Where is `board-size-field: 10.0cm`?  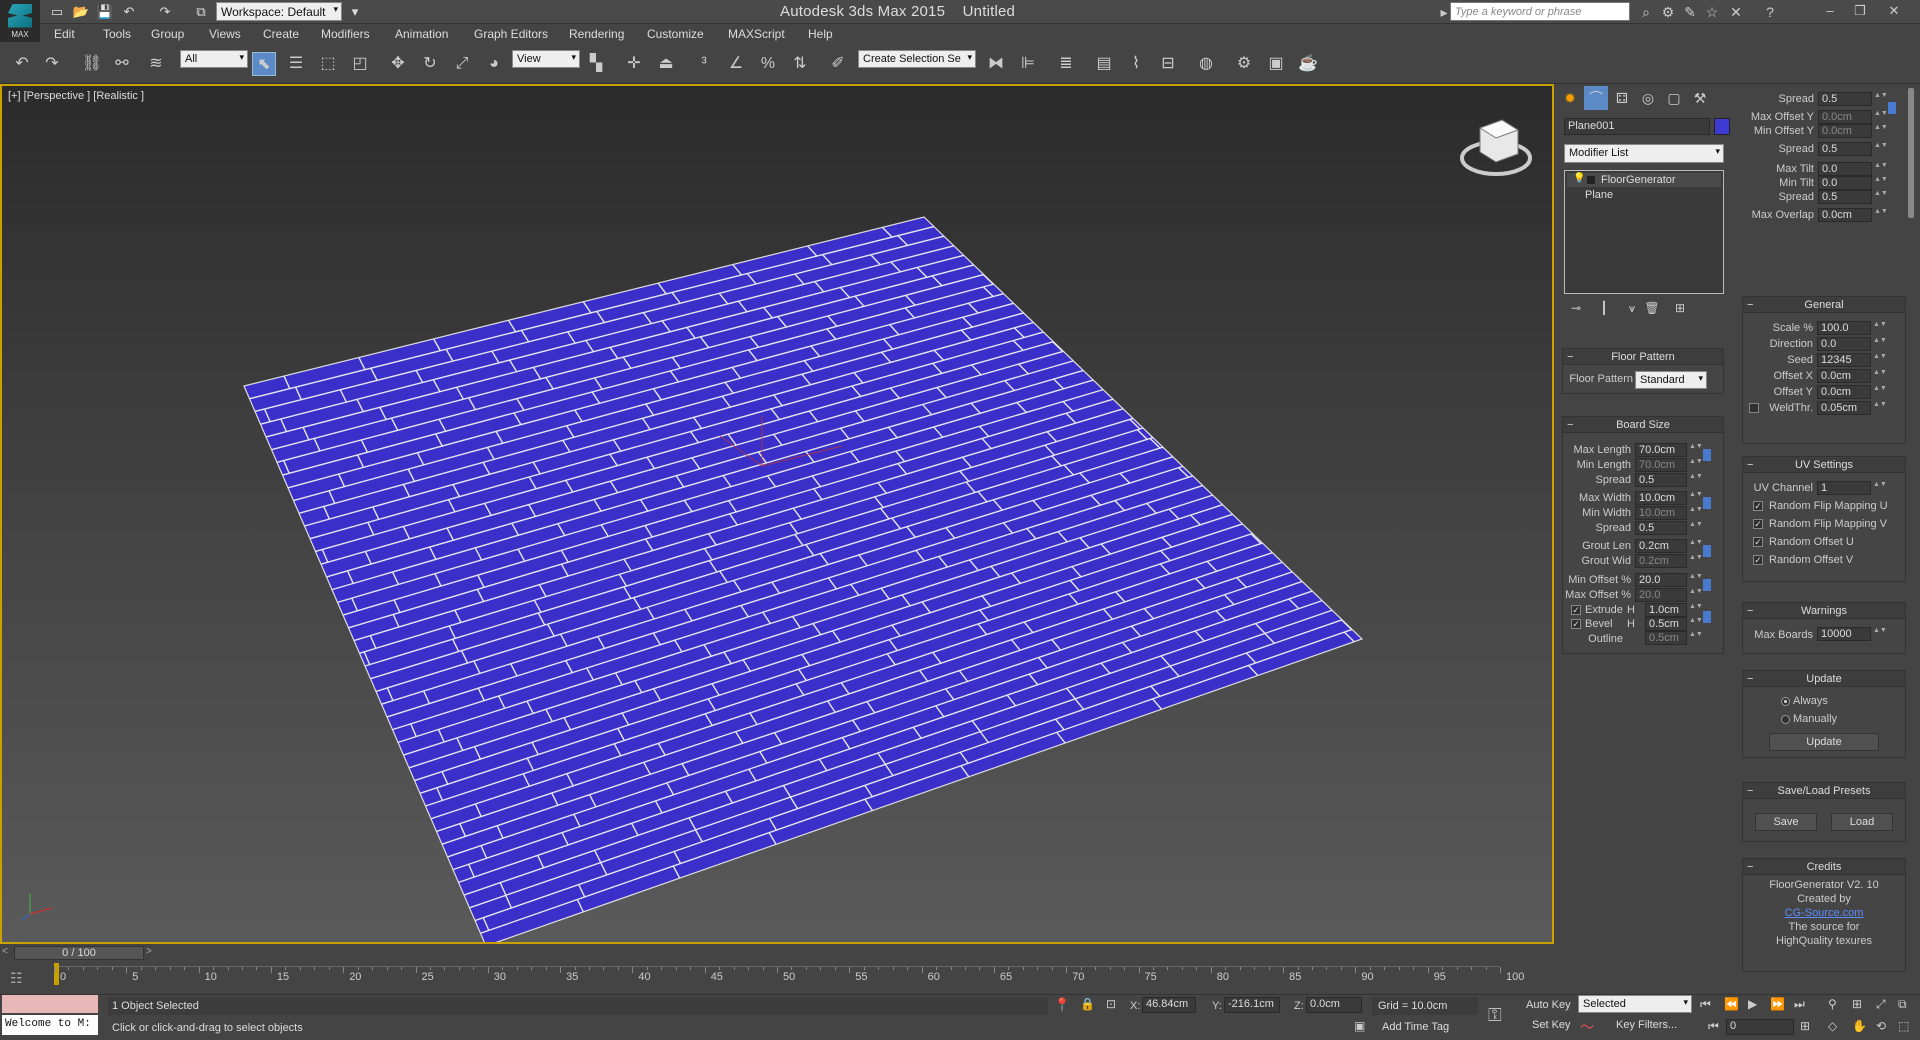
board-size-field: 10.0cm is located at coordinates (1661, 513).